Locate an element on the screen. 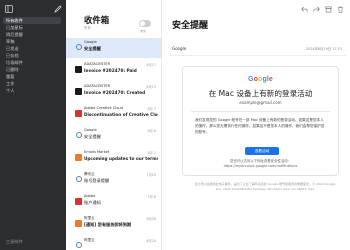  list-item-subject: 账号登录提醒 is located at coordinates (97, 180).